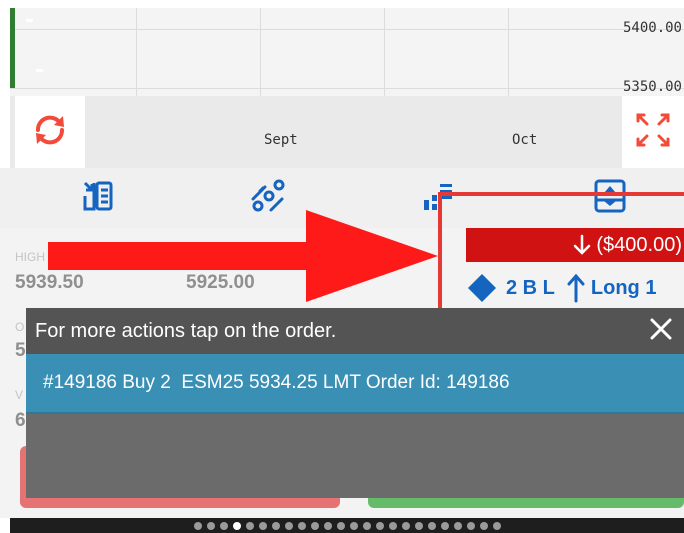 Image resolution: width=684 pixels, height=533 pixels. What do you see at coordinates (12, 48) in the screenshot?
I see `candle-bar` at bounding box center [12, 48].